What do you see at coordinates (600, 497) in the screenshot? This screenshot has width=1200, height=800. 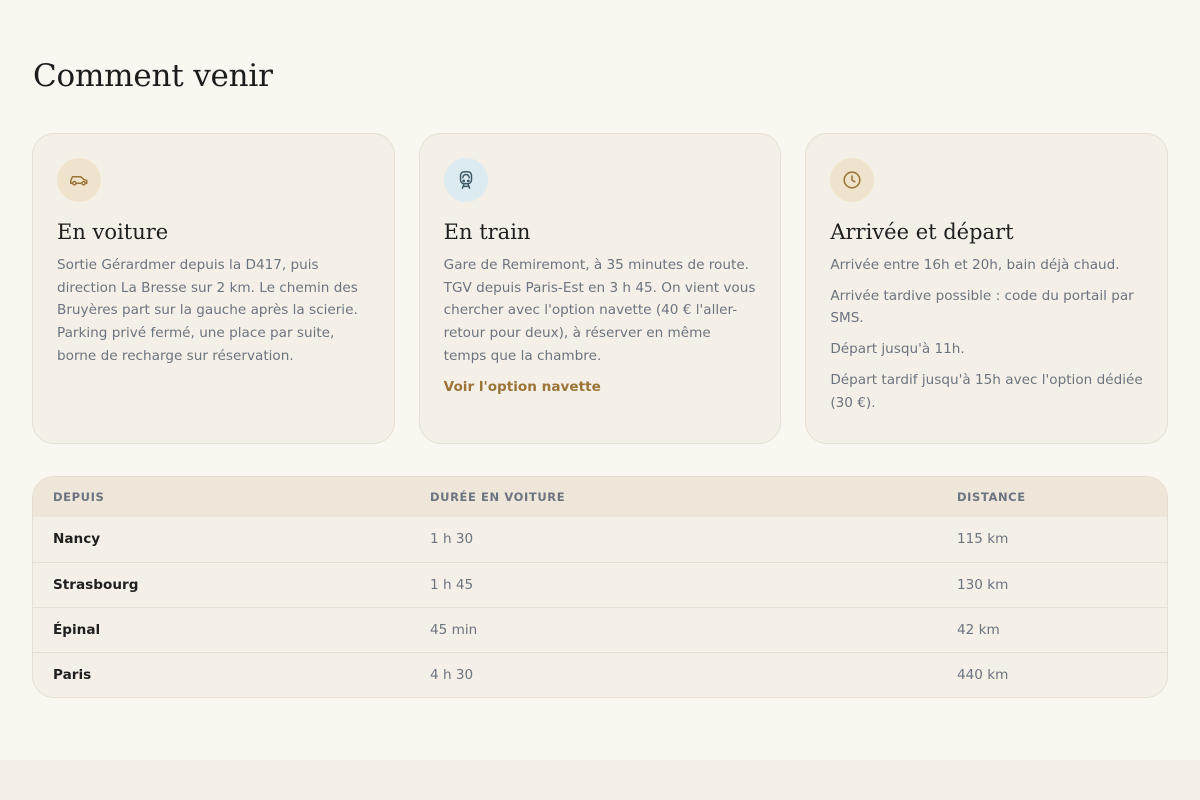 I see `table-header-row: DEPUIS DURÉE EN VOITURE DISTANCE` at bounding box center [600, 497].